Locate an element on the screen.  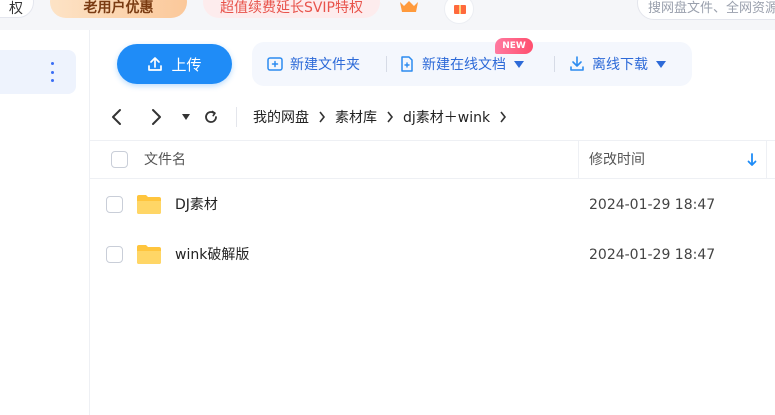
column-header-modified: 修改时间 is located at coordinates (617, 160).